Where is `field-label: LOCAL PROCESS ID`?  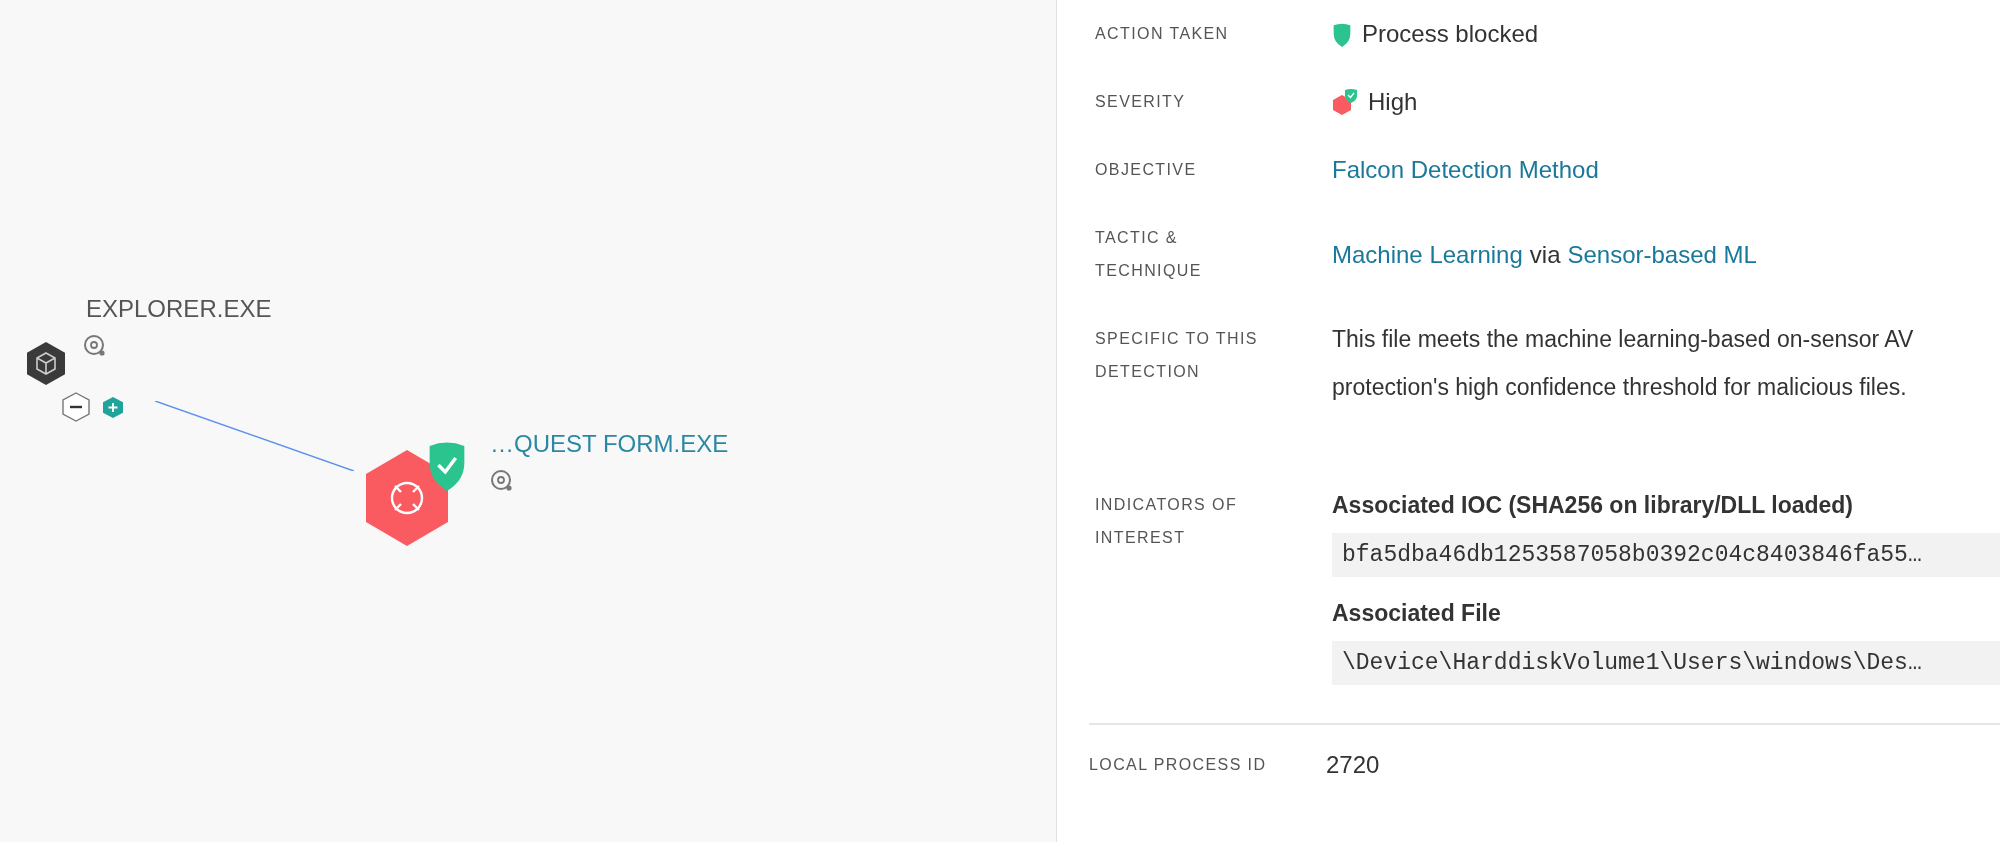
field-label: LOCAL PROCESS ID is located at coordinates (1178, 765).